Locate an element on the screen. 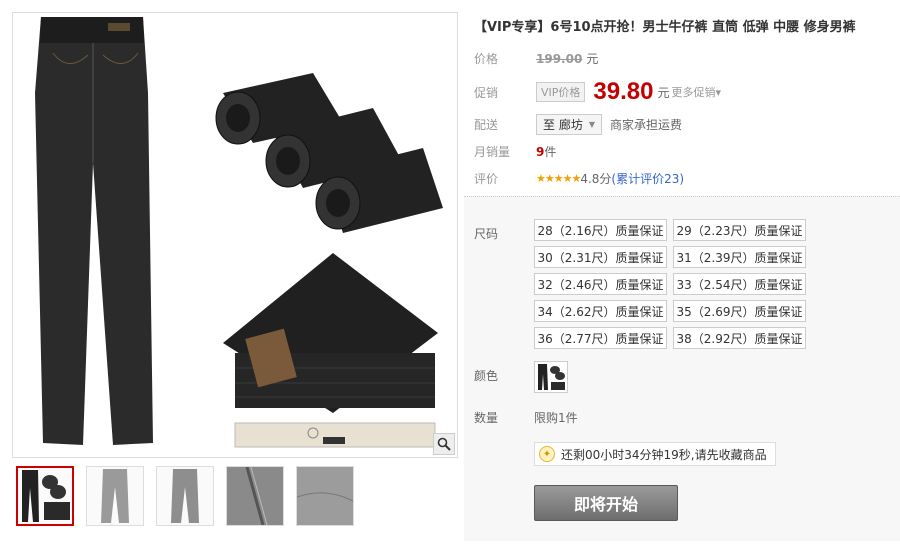 This screenshot has height=545, width=900. price-unit: 元 is located at coordinates (592, 59).